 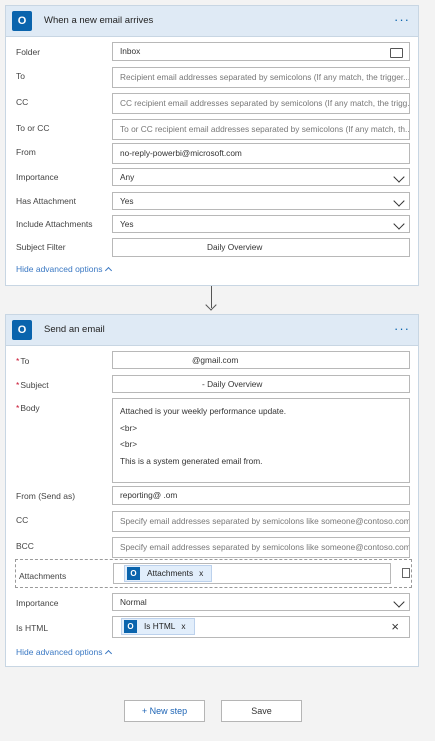 I want to click on from-label: From, so click(x=26, y=152).